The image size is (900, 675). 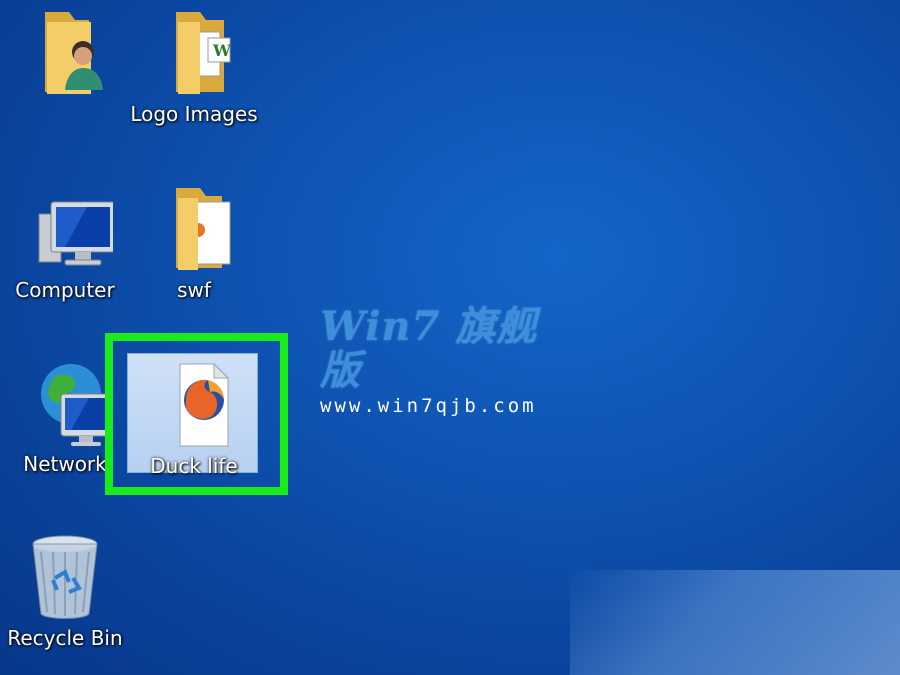 What do you see at coordinates (428, 406) in the screenshot?
I see `watermark-url: www.win7qjb.com` at bounding box center [428, 406].